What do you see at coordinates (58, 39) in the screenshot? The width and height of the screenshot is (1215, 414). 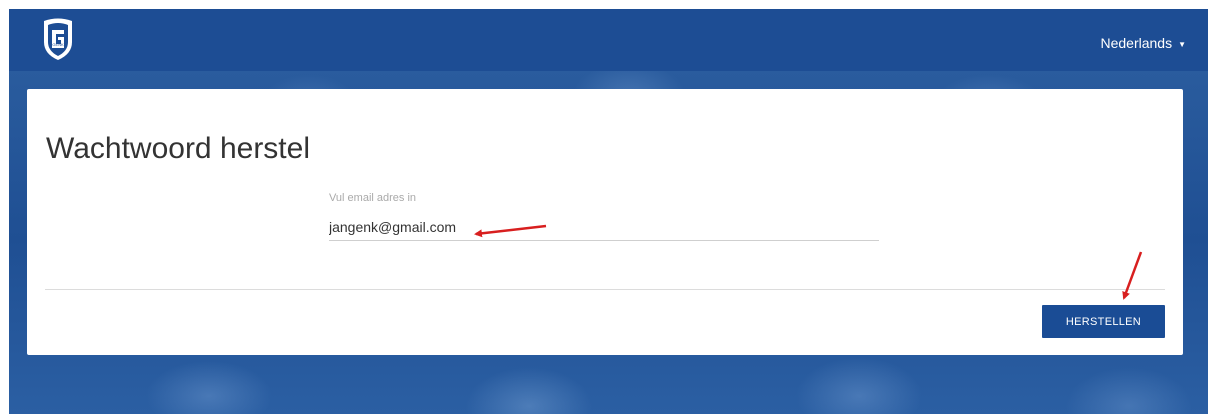 I see `genk-shield-logo-icon: GENK` at bounding box center [58, 39].